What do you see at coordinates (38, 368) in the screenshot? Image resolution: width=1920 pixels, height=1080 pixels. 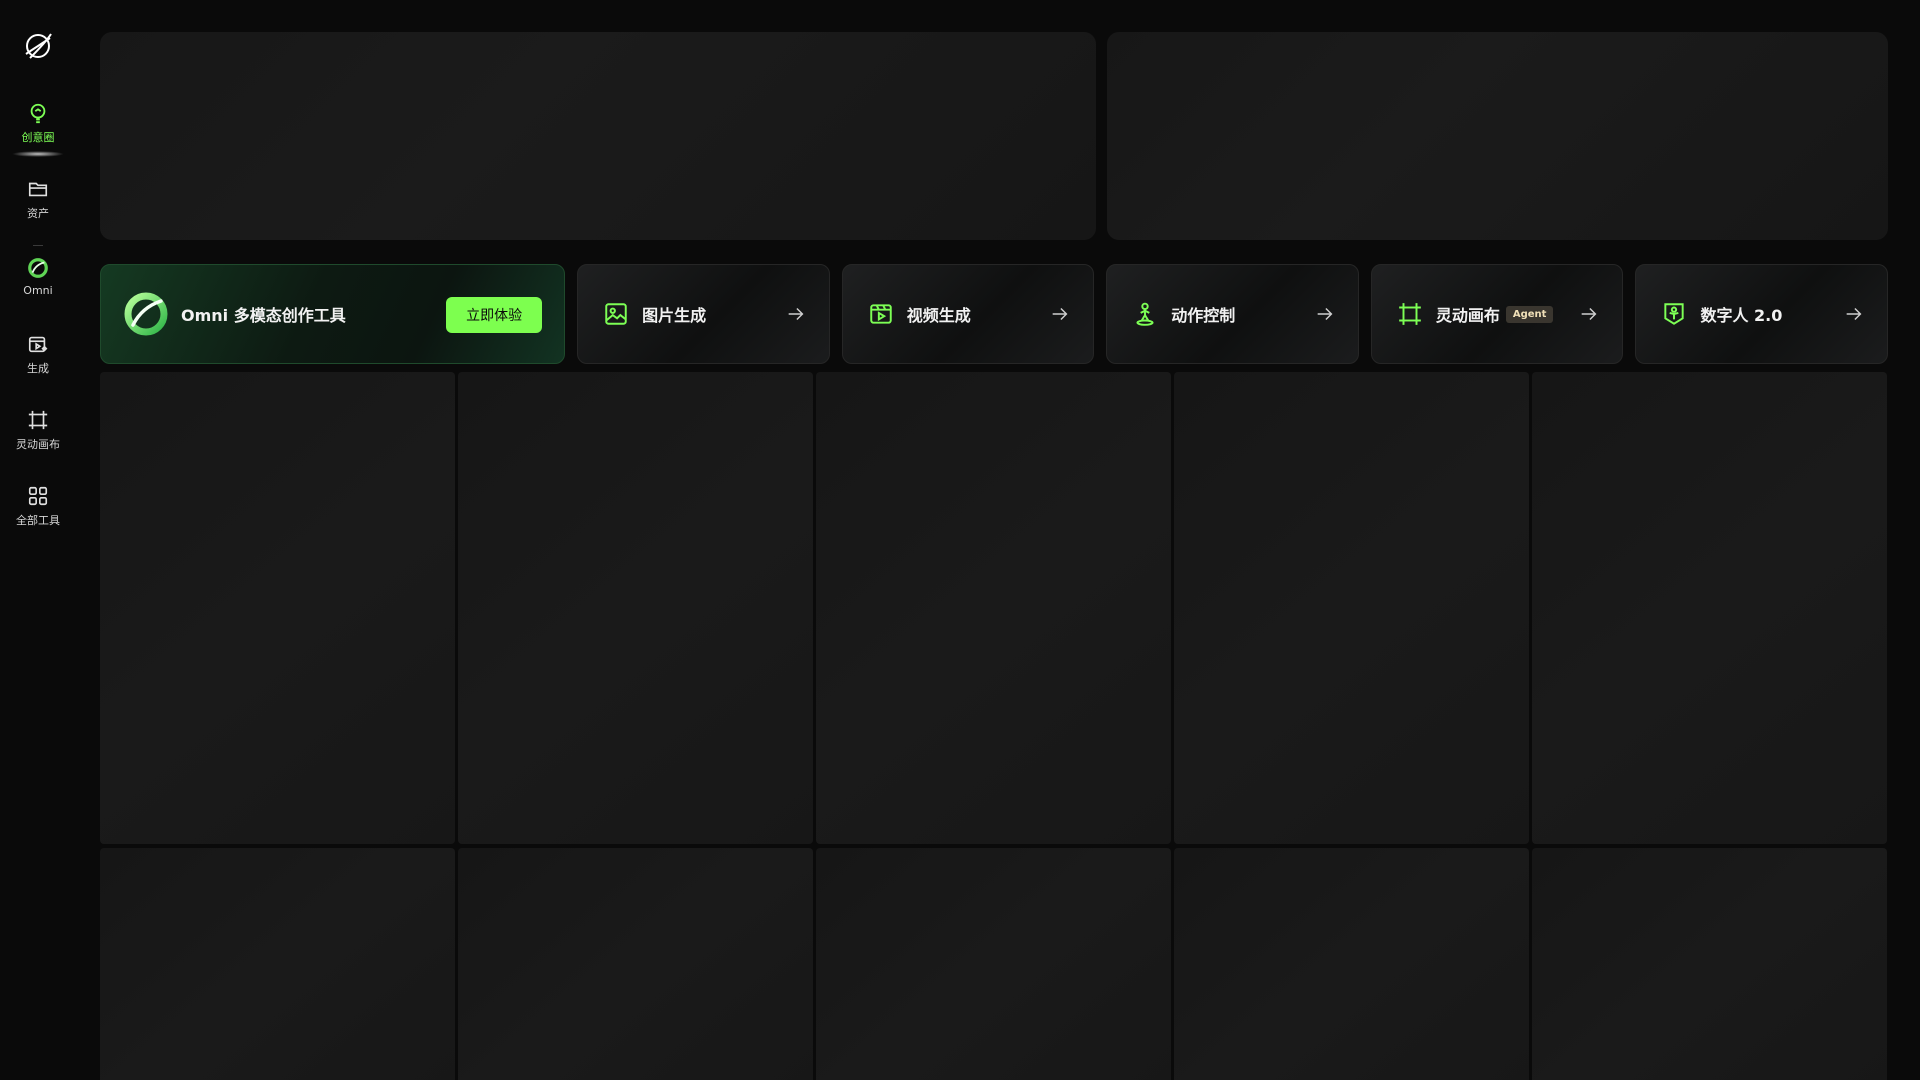 I see `sidebar-item-label: 生成` at bounding box center [38, 368].